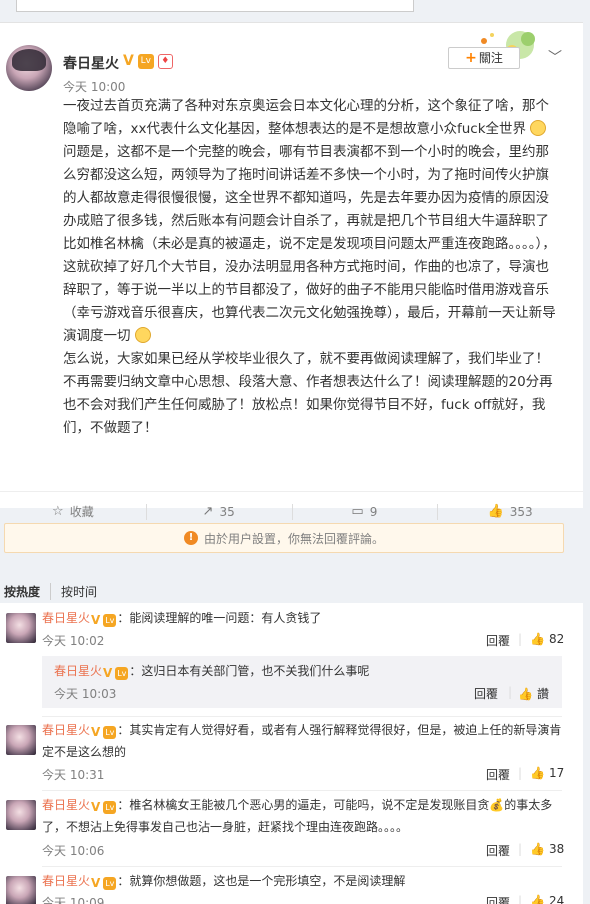  Describe the element at coordinates (29, 68) in the screenshot. I see `author-avatar` at that location.